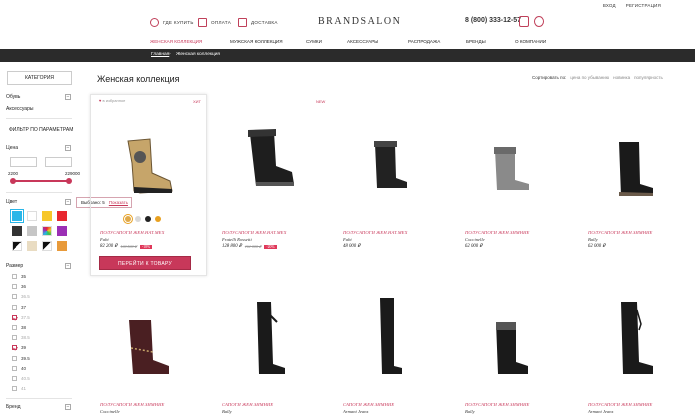  I want to click on size-option: 37, so click(19, 307).